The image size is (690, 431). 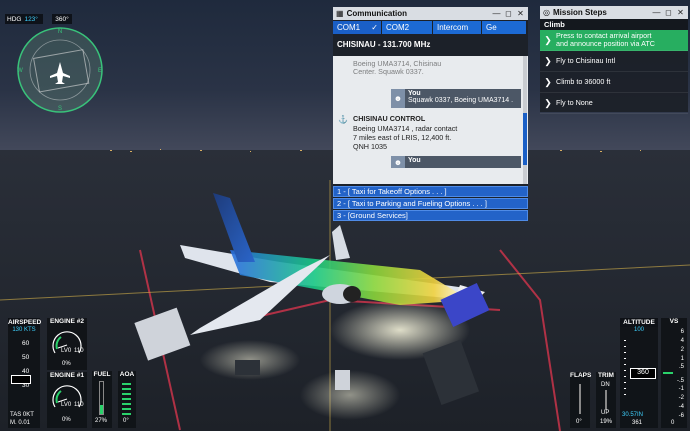 What do you see at coordinates (25, 322) in the screenshot?
I see `airspeed-label: AIRSPEED` at bounding box center [25, 322].